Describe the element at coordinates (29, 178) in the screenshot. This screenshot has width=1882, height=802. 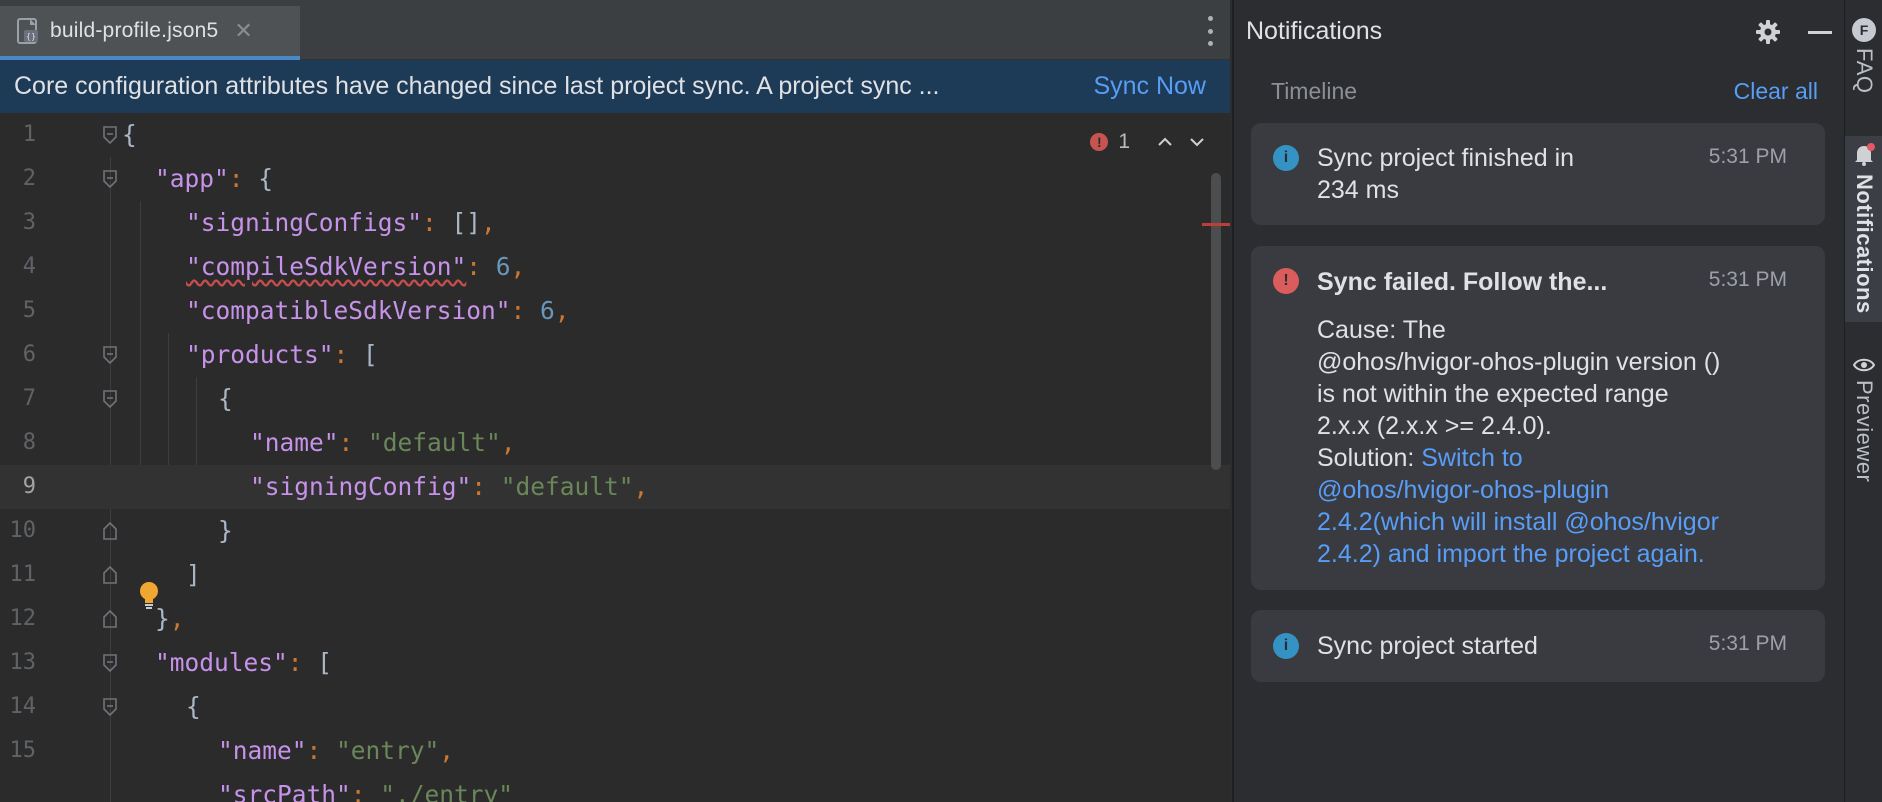
I see `line-number: 2` at that location.